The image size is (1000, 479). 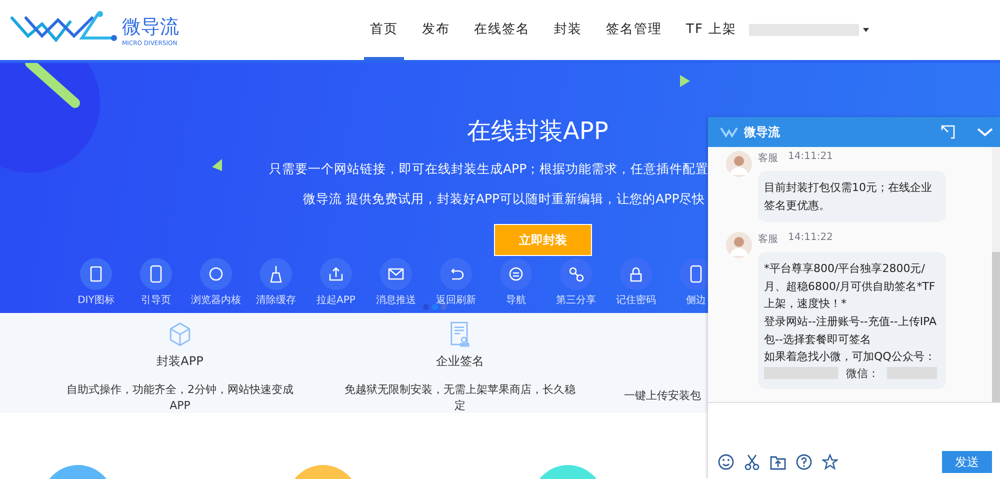 I want to click on feature-label: 消息推送, so click(x=396, y=301).